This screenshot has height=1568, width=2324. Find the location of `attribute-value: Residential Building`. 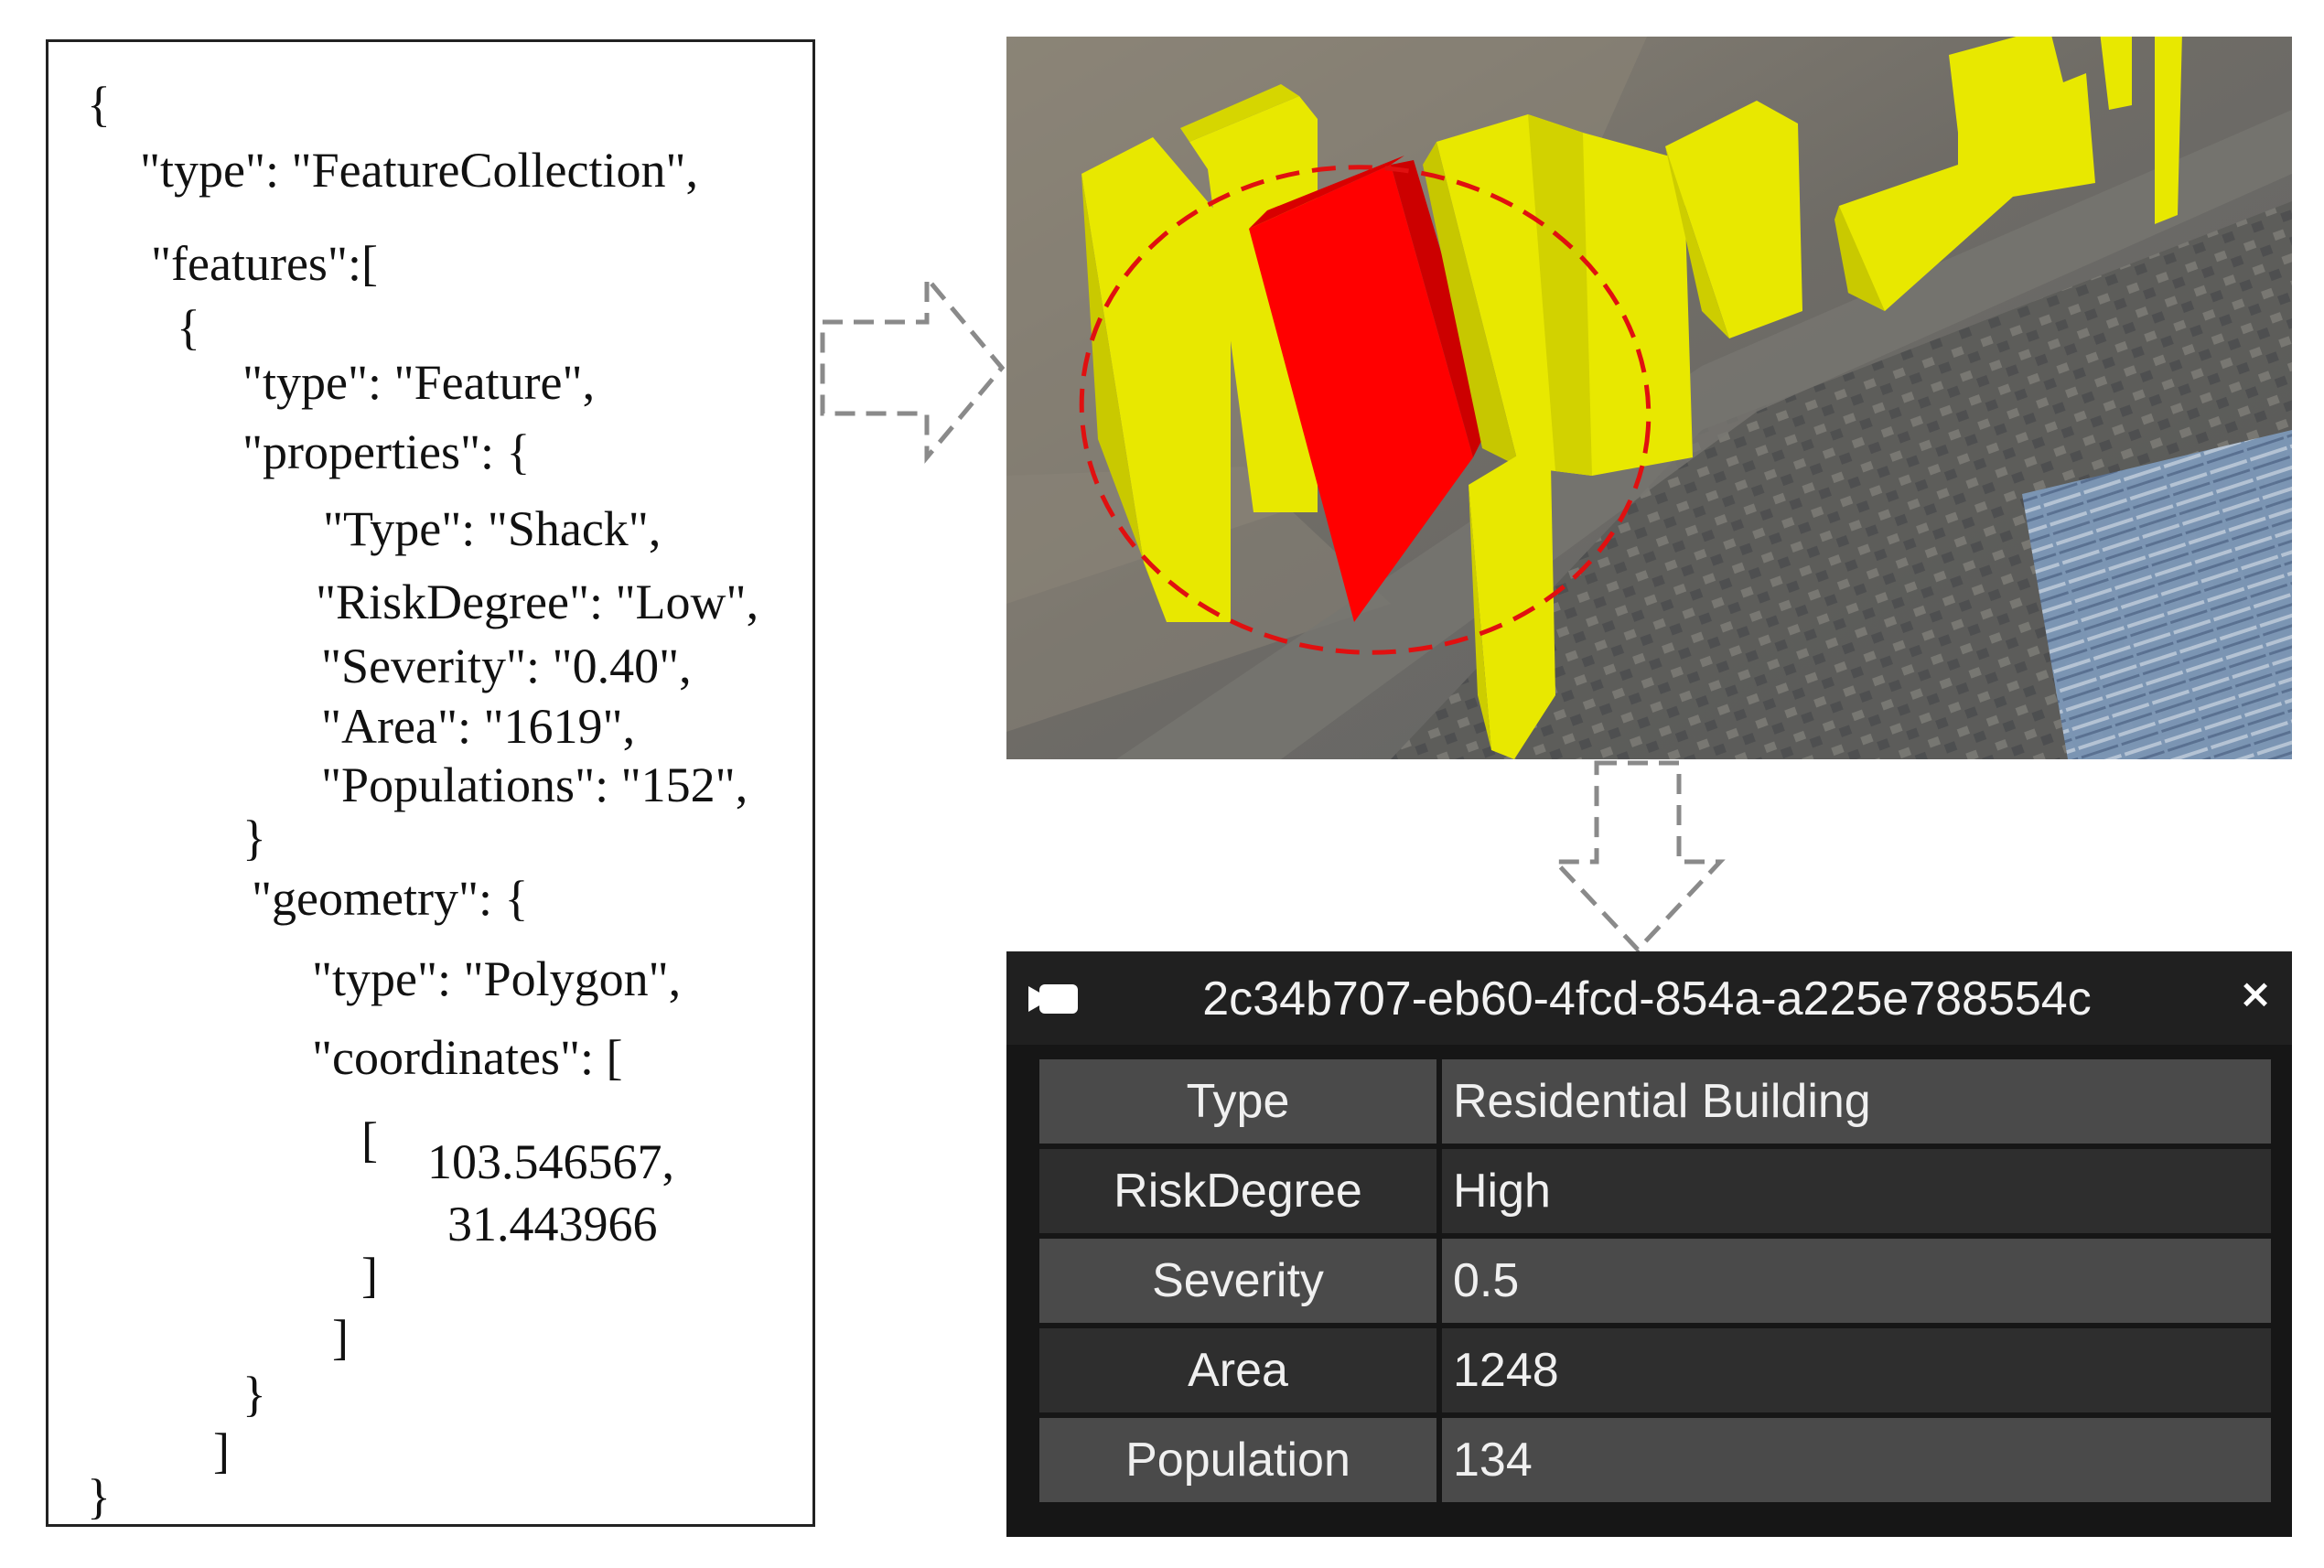

attribute-value: Residential Building is located at coordinates (1856, 1101).